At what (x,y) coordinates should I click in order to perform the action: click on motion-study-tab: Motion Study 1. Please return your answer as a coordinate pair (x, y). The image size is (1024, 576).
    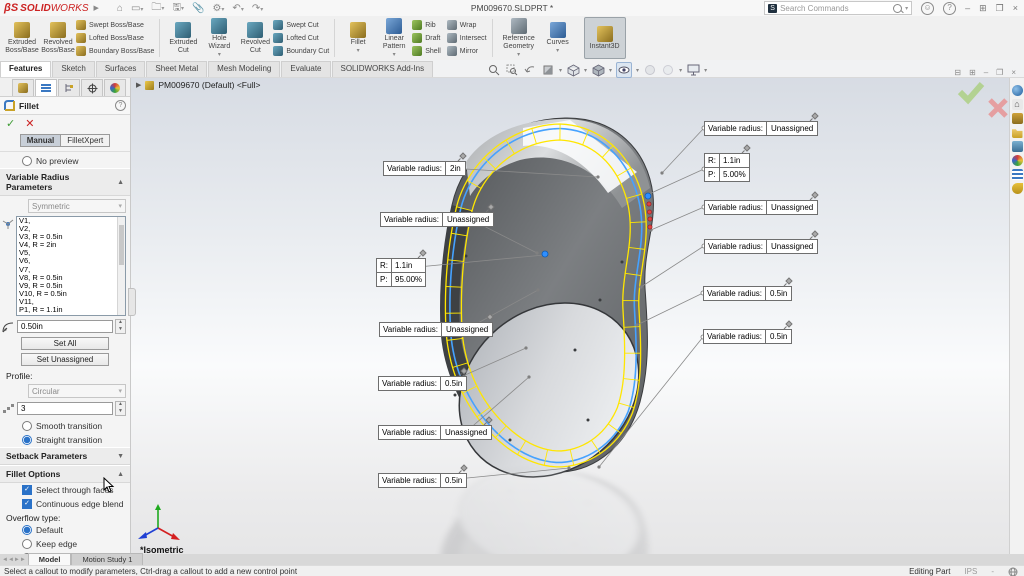
    Looking at the image, I should click on (107, 559).